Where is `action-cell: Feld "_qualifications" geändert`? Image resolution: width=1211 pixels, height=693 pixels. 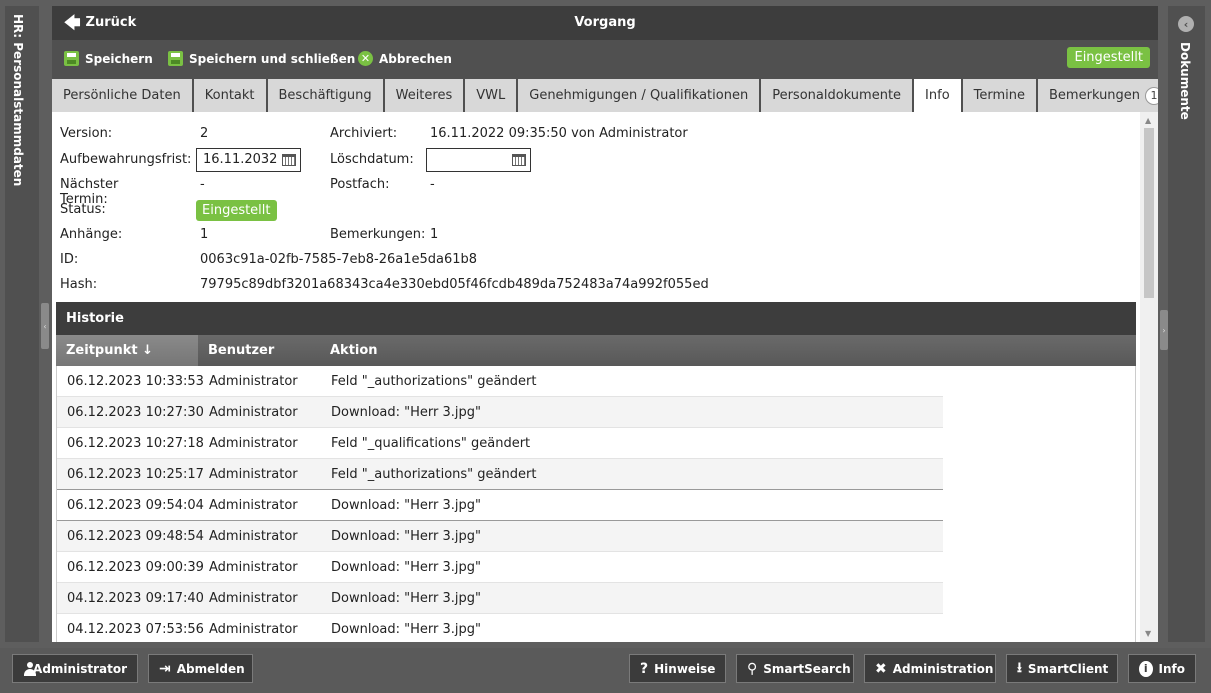 action-cell: Feld "_qualifications" geändert is located at coordinates (431, 443).